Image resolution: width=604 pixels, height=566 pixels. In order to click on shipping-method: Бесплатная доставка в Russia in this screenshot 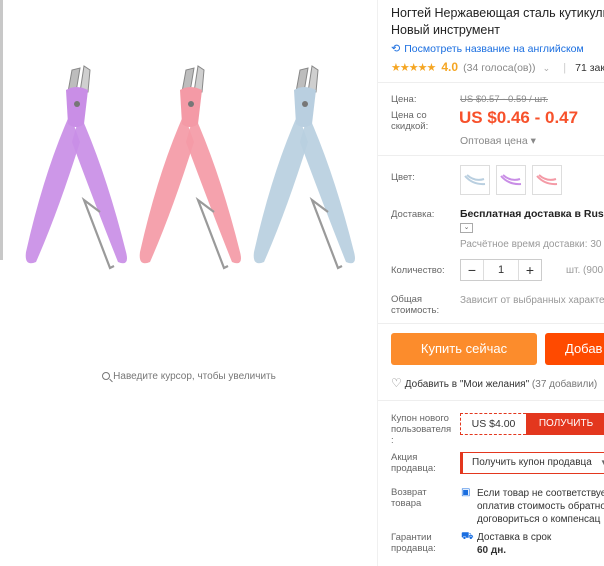, I will do `click(532, 214)`.